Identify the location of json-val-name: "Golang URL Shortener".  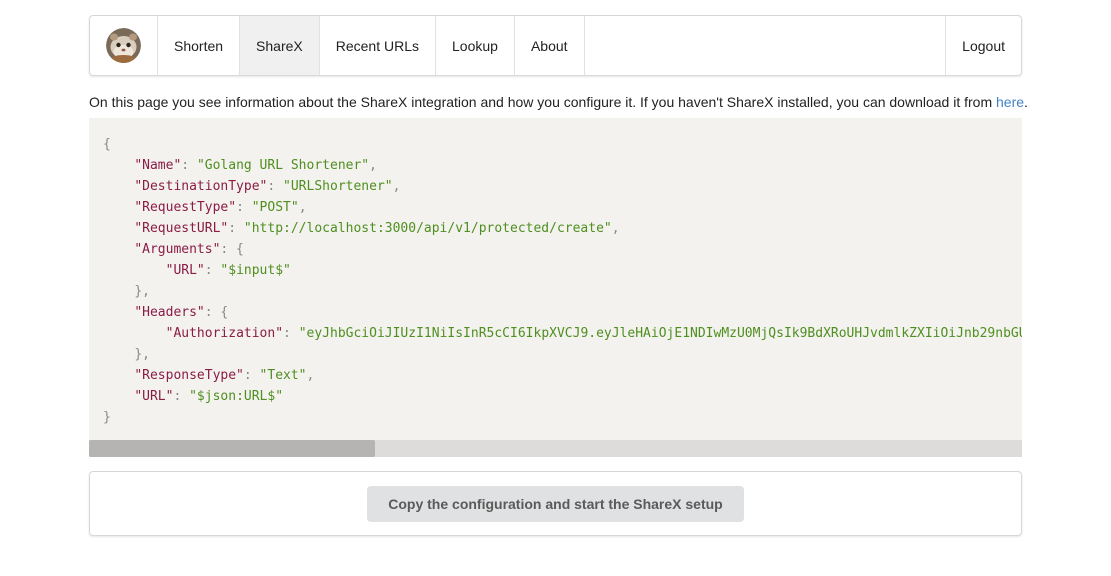
(283, 165).